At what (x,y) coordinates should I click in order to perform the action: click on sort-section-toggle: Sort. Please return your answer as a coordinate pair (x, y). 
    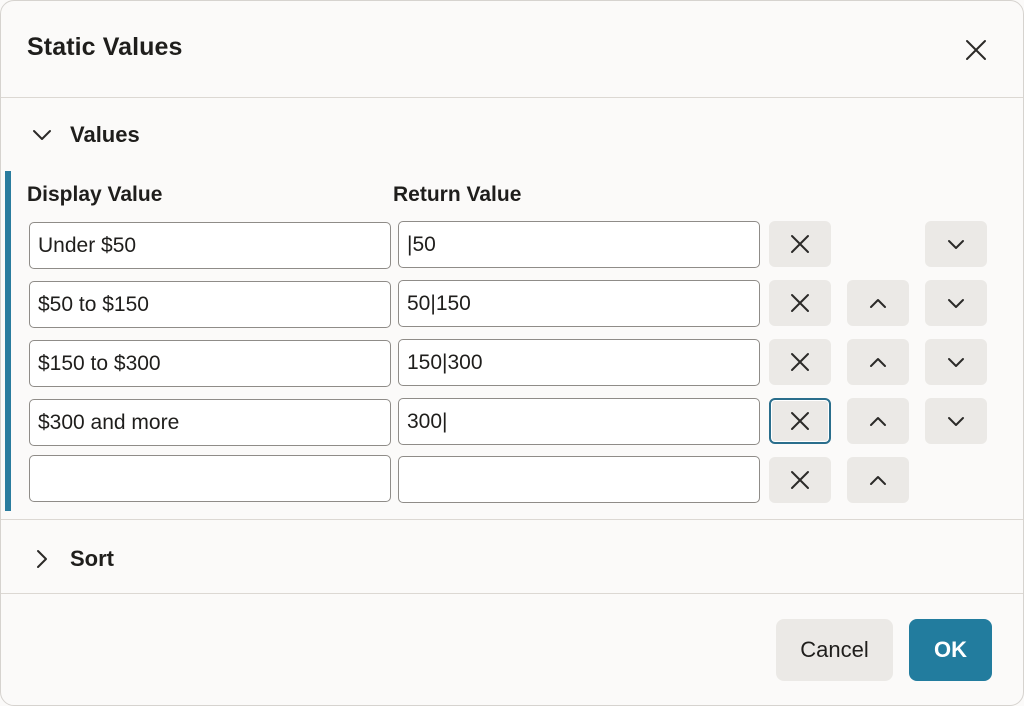
    Looking at the image, I should click on (512, 559).